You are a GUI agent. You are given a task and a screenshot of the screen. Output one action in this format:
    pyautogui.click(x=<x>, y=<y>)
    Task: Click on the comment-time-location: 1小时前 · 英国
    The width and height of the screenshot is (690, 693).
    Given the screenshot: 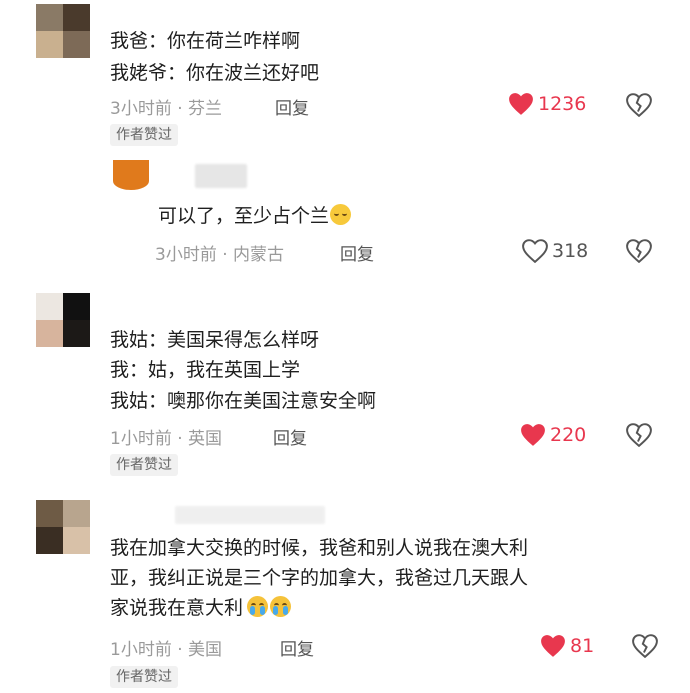 What is the action you would take?
    pyautogui.click(x=166, y=439)
    